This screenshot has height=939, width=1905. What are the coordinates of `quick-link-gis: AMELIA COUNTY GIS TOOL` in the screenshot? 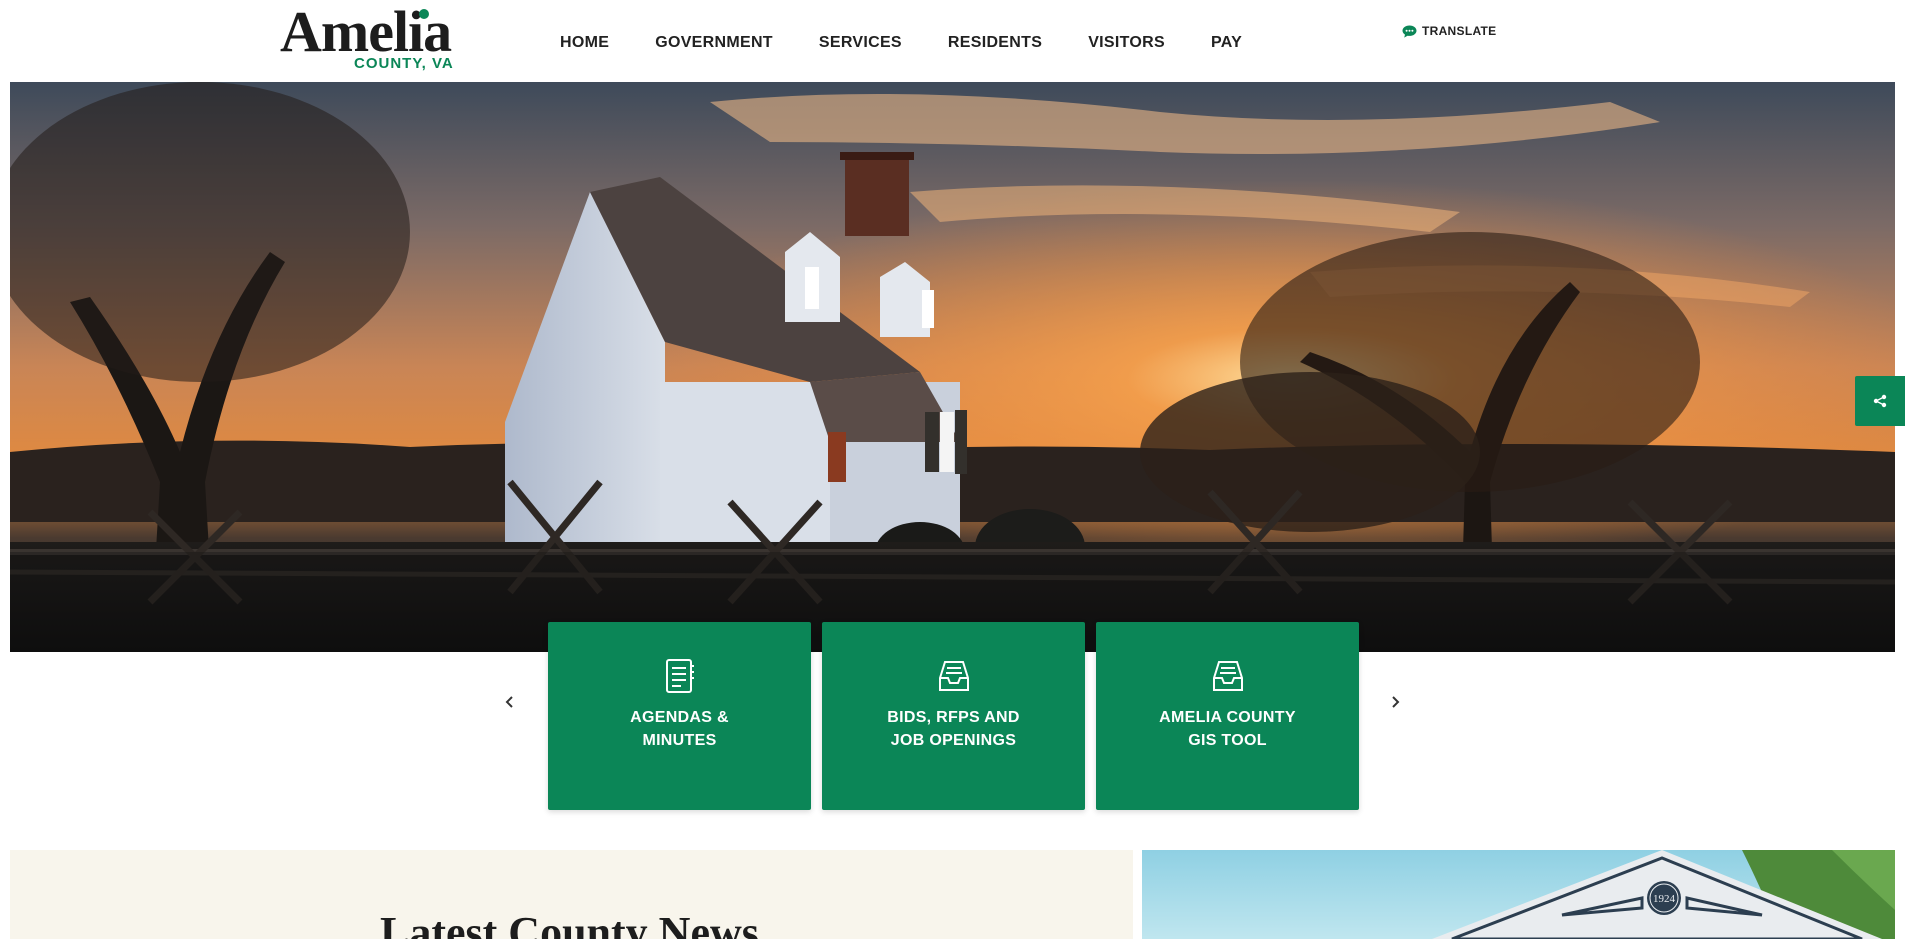 It's located at (1227, 716).